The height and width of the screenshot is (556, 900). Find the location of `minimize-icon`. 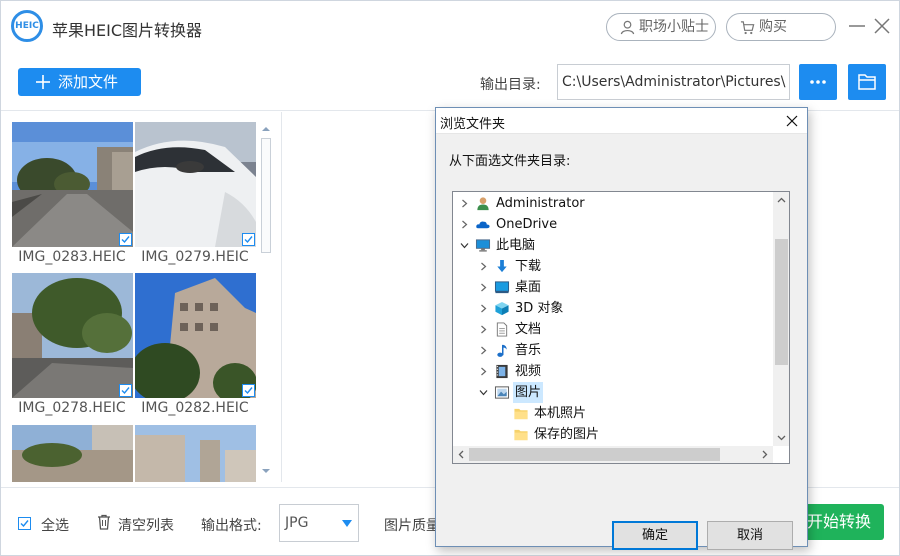

minimize-icon is located at coordinates (857, 26).